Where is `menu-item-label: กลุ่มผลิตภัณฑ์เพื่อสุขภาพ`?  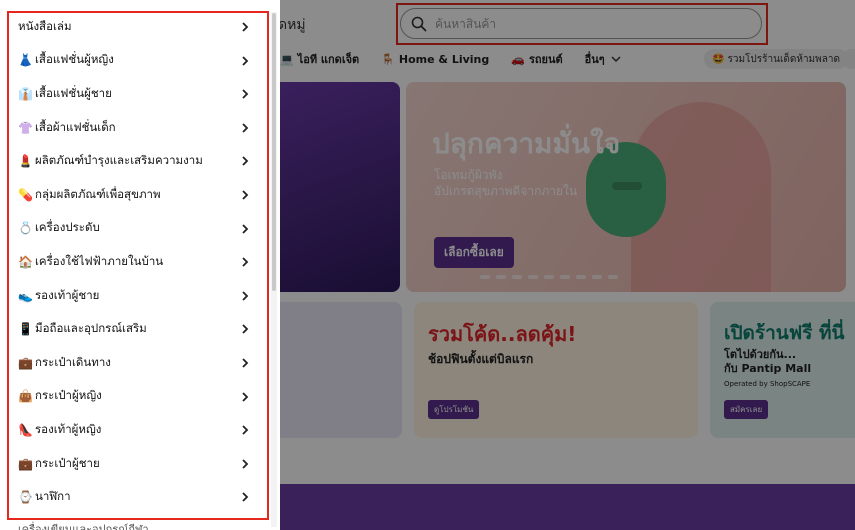
menu-item-label: กลุ่มผลิตภัณฑ์เพื่อสุขภาพ is located at coordinates (98, 193).